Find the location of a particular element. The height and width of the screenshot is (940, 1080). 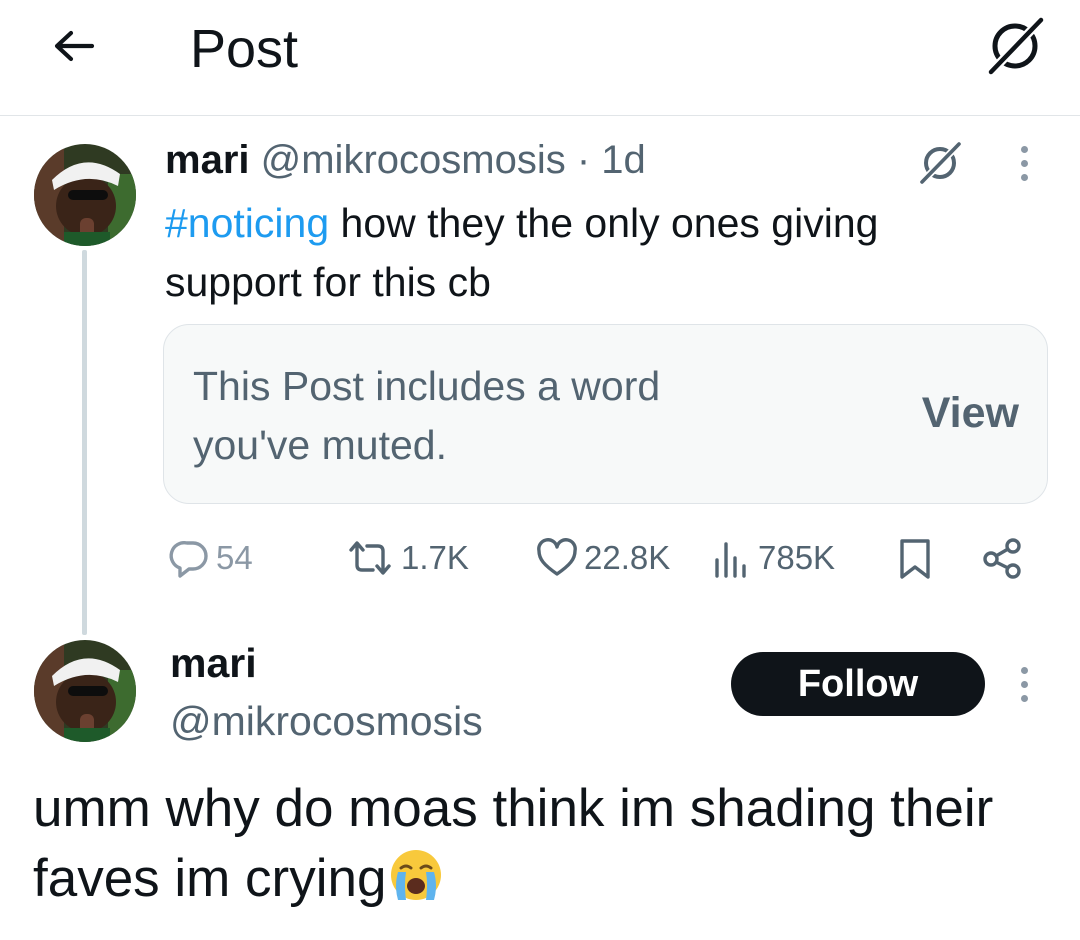

share-button is located at coordinates (1003, 558).